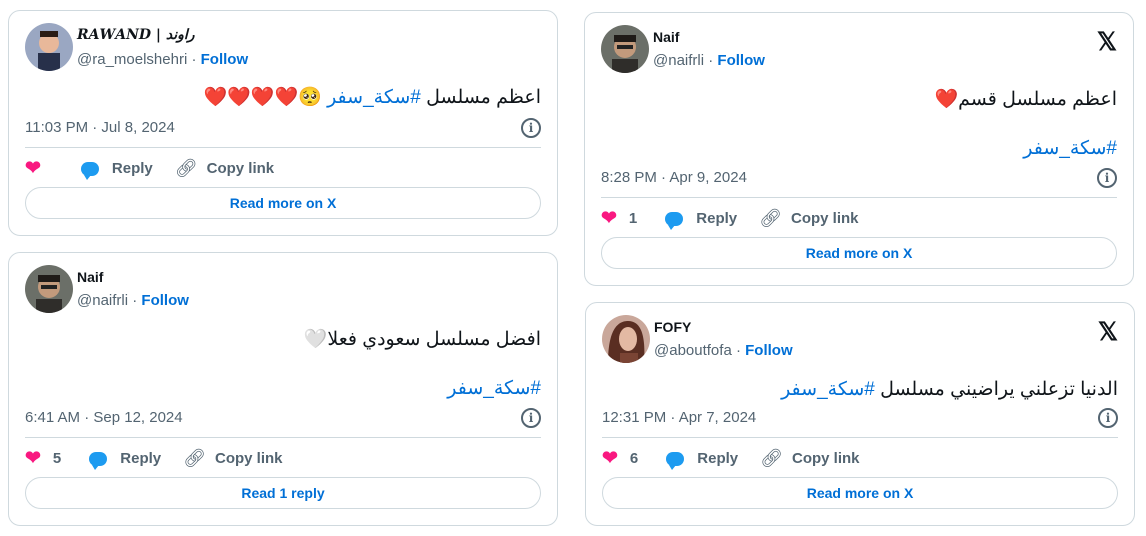 Image resolution: width=1146 pixels, height=536 pixels. I want to click on tweet-text: الدنيا تزعلني يراضيني مسلسل #سكة_سفر, so click(949, 390).